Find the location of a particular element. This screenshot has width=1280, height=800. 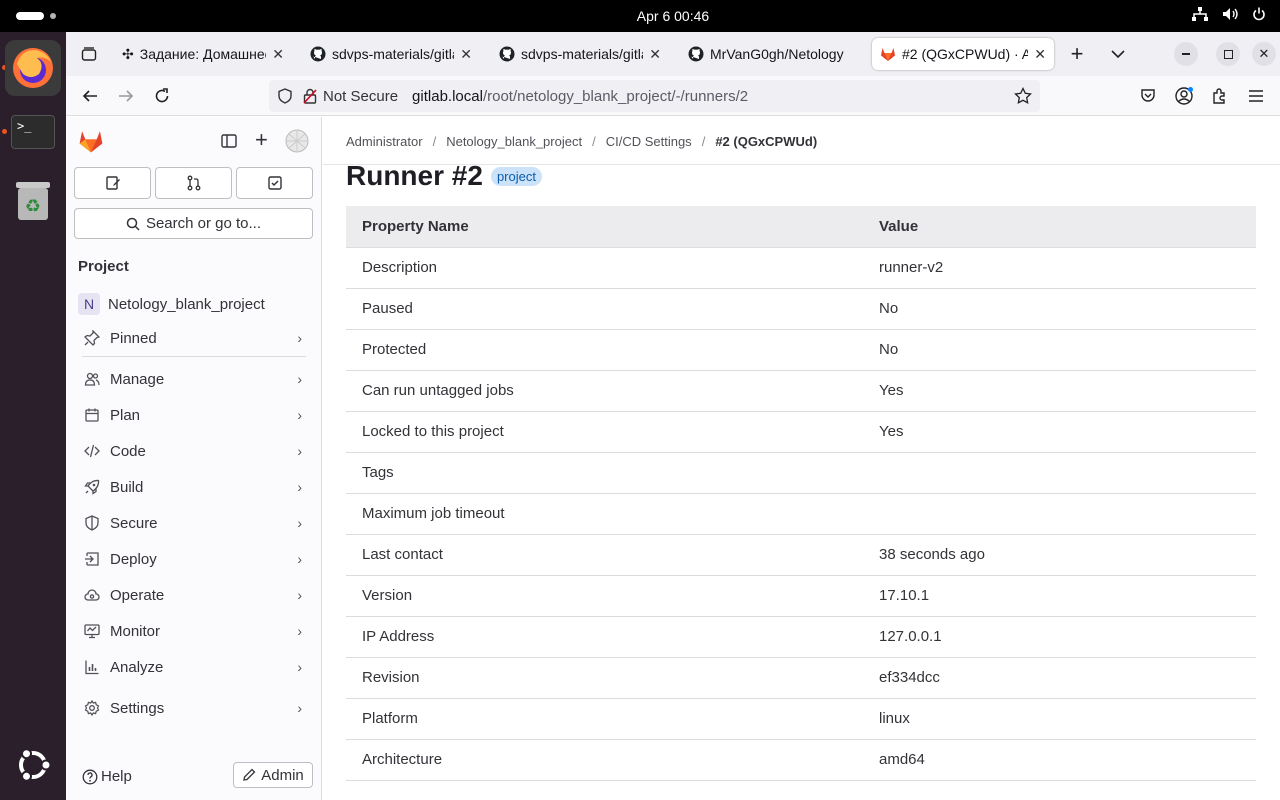

tab-1: ✣ Задание: Домашнее ✕ is located at coordinates (203, 54).